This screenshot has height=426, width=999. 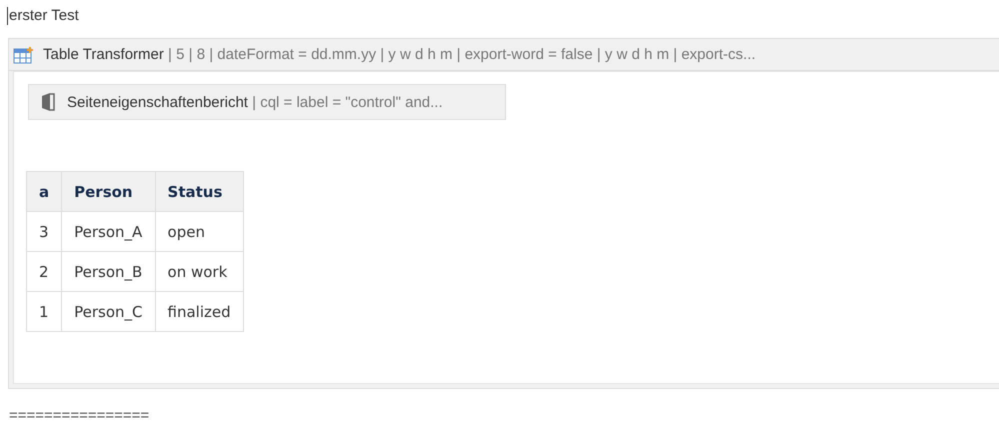 I want to click on table-cell: 2, so click(x=44, y=272).